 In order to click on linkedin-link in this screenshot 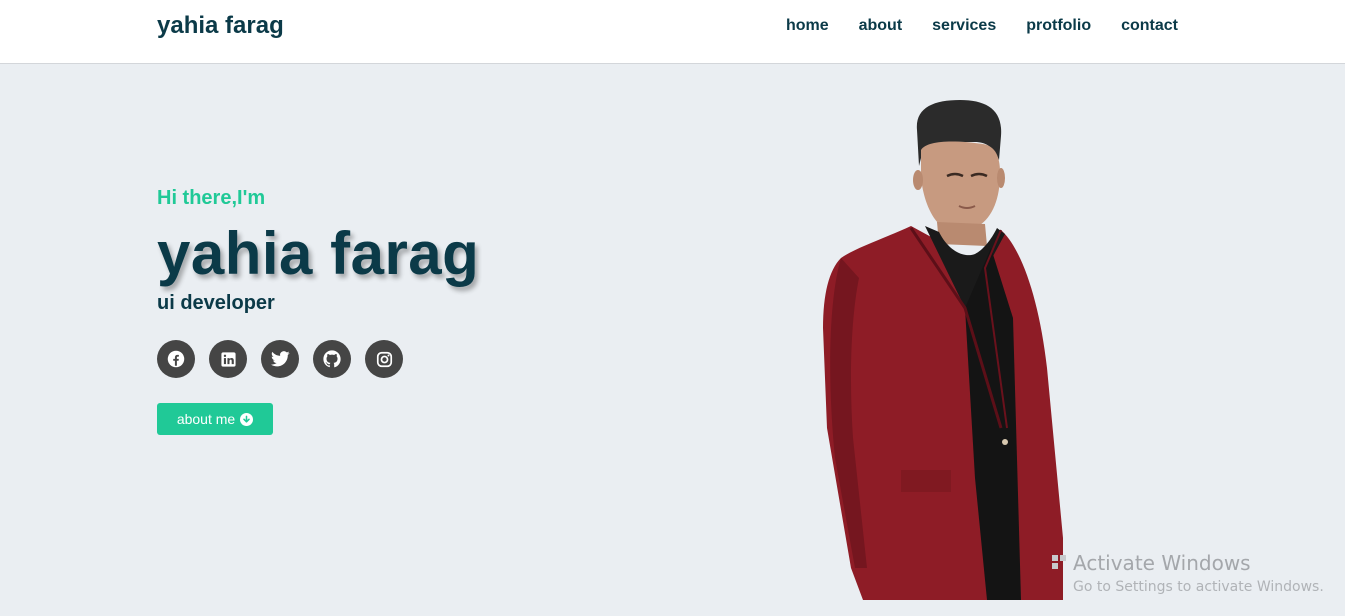, I will do `click(228, 359)`.